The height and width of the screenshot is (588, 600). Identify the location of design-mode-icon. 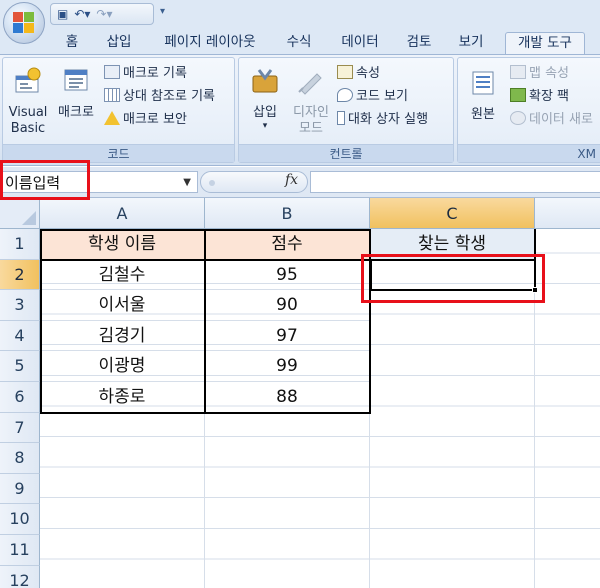
(310, 84).